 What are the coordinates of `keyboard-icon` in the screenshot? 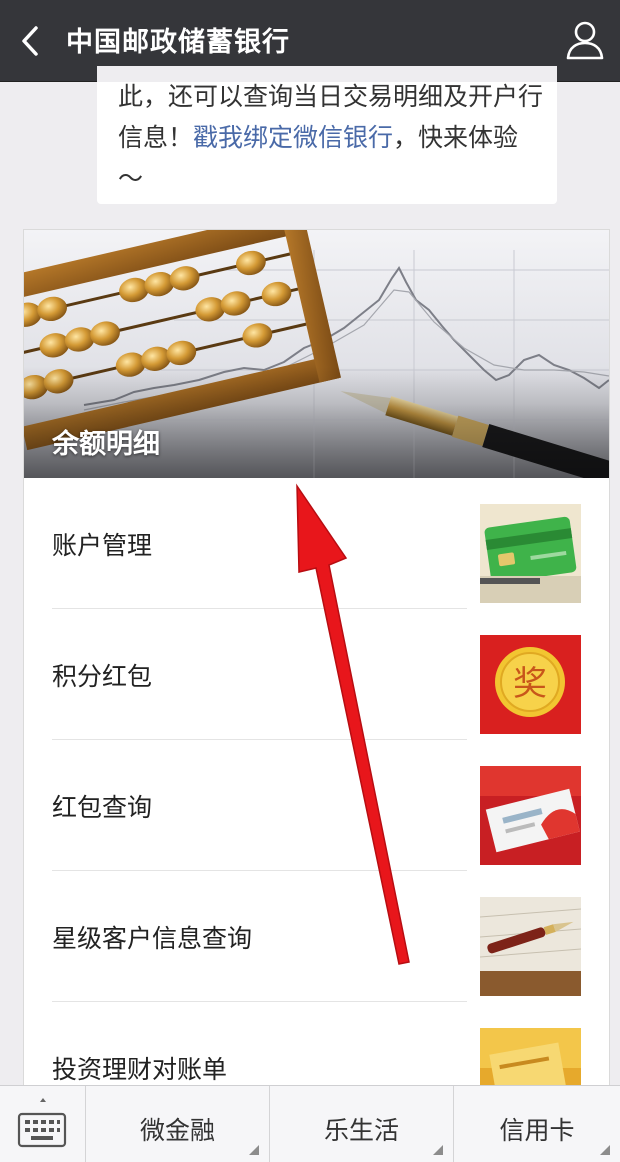 It's located at (42, 1123).